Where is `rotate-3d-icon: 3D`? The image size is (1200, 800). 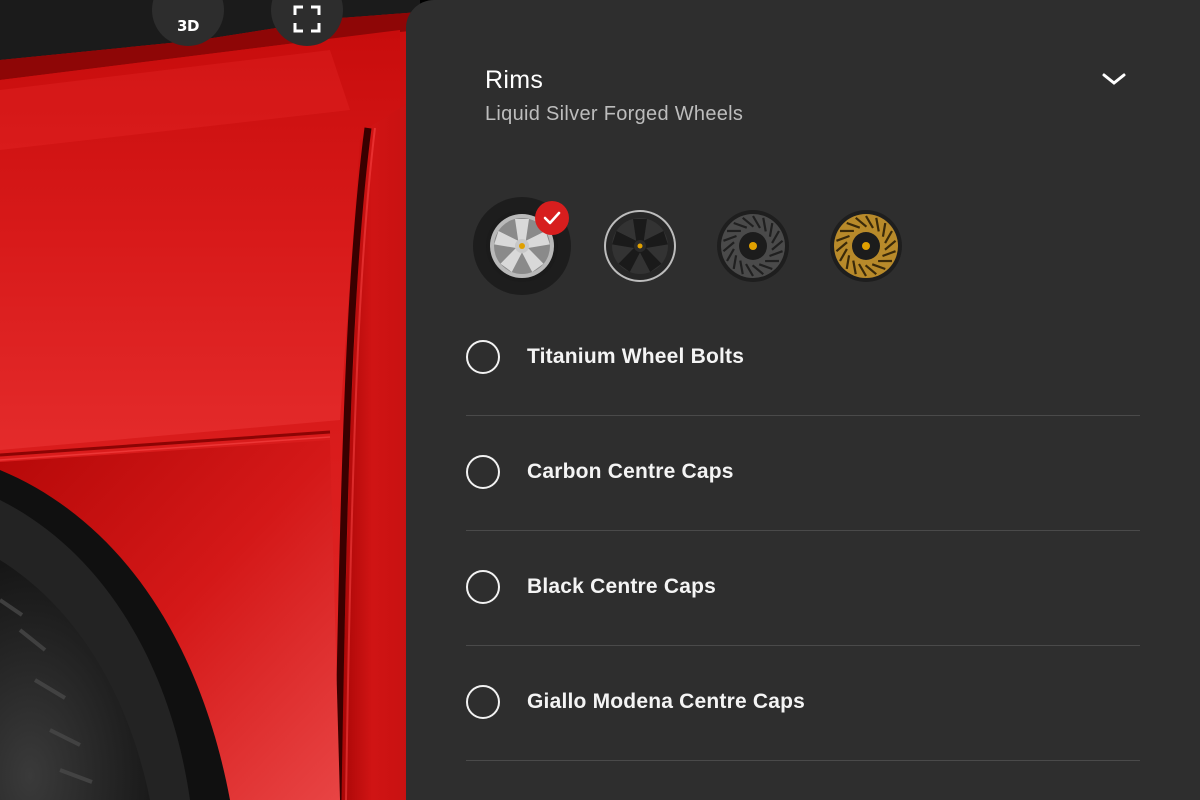
rotate-3d-icon: 3D is located at coordinates (188, 26).